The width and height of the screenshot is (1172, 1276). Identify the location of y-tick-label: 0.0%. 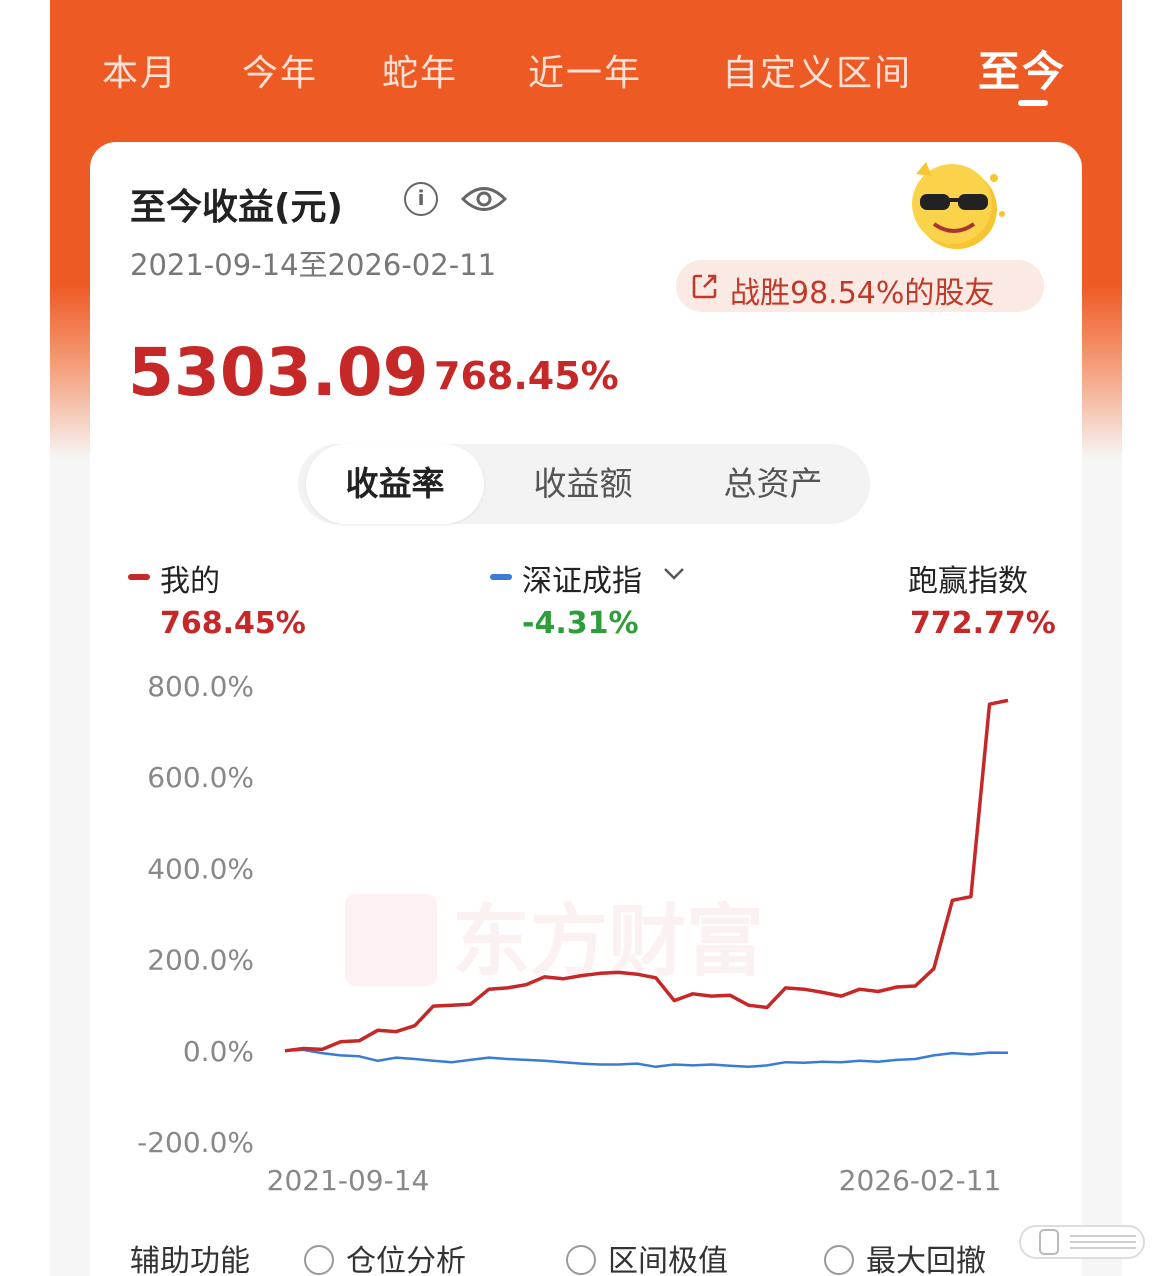
(218, 1051).